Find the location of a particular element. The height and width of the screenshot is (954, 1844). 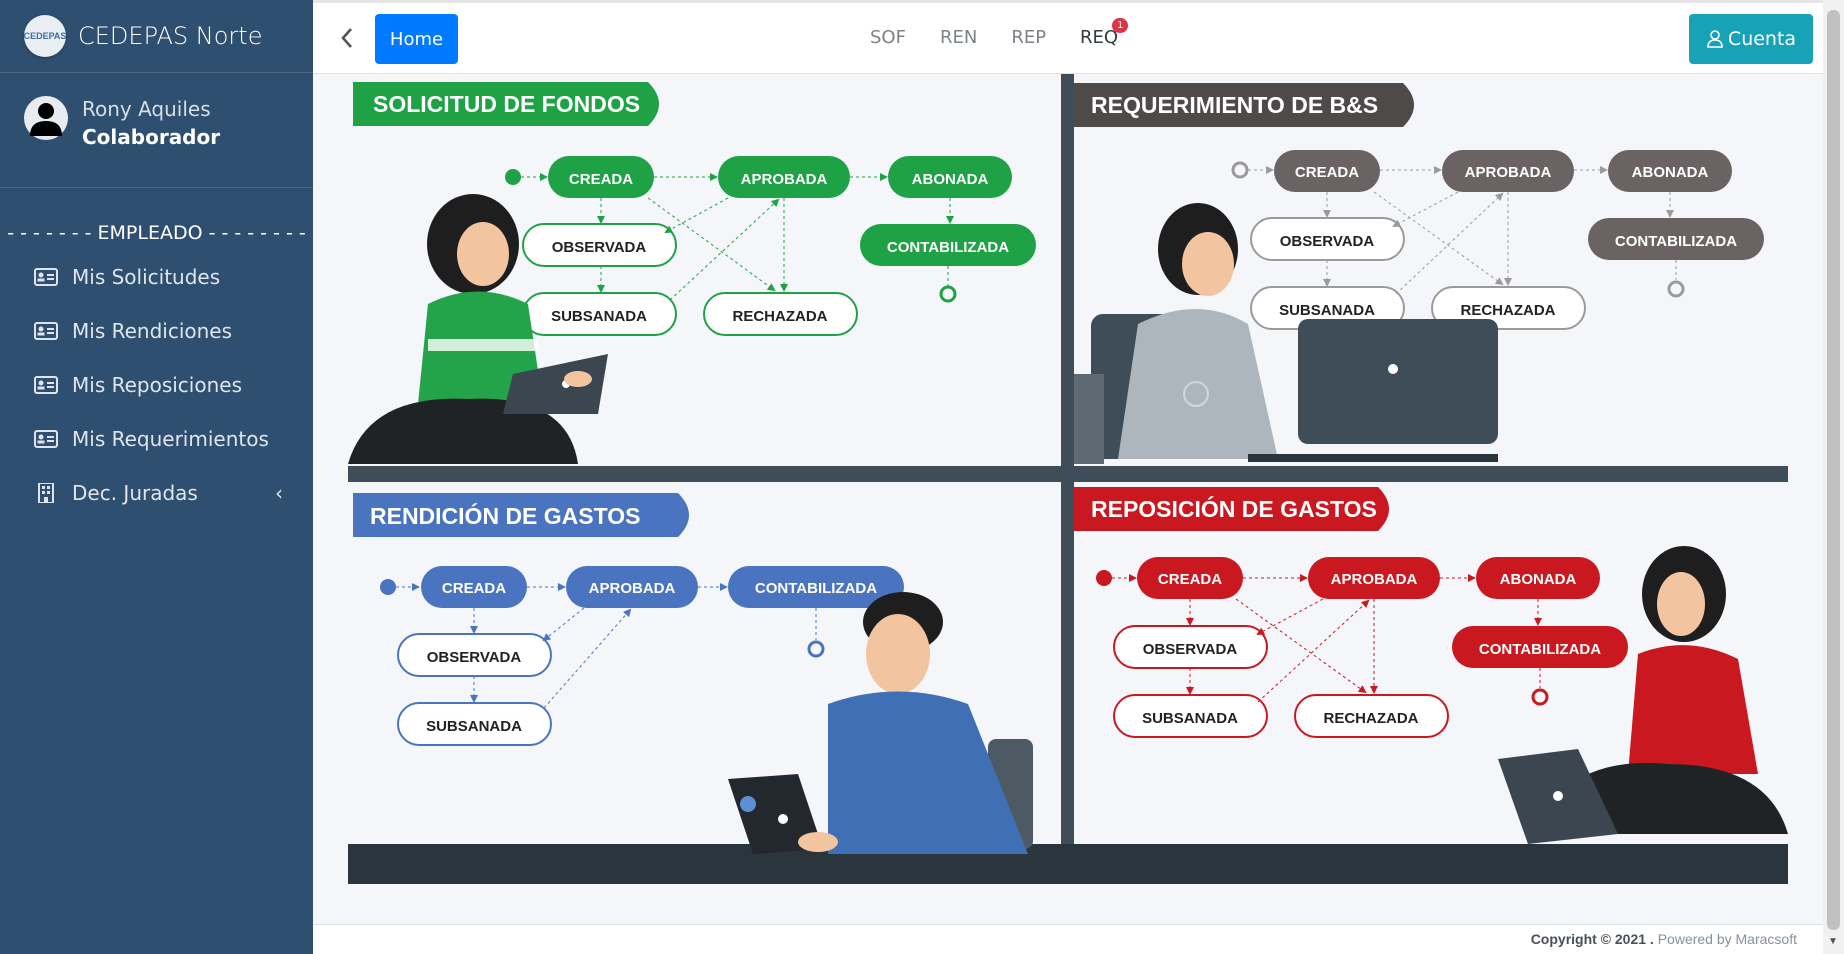

panel-rep-title: REPOSICIÓN DE GASTOS is located at coordinates (1234, 508).